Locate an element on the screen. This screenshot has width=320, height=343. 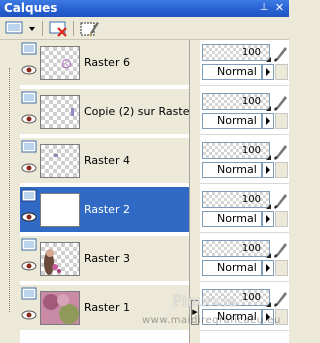
chevron-down-icon is located at coordinates (32, 29).